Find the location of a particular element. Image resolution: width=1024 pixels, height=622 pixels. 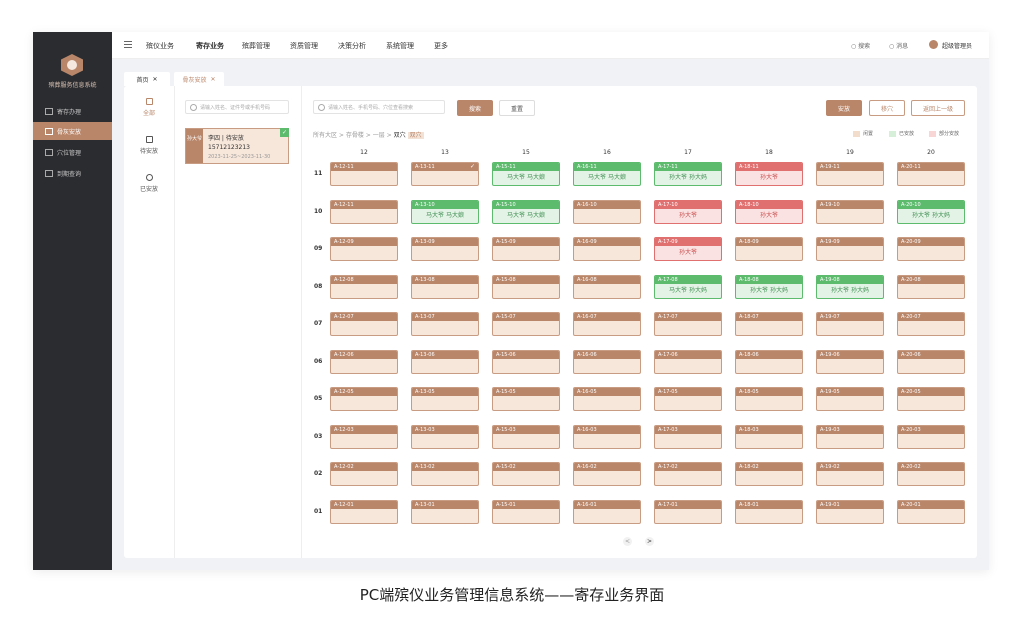

slot-cell: A-17-02 is located at coordinates (688, 474).